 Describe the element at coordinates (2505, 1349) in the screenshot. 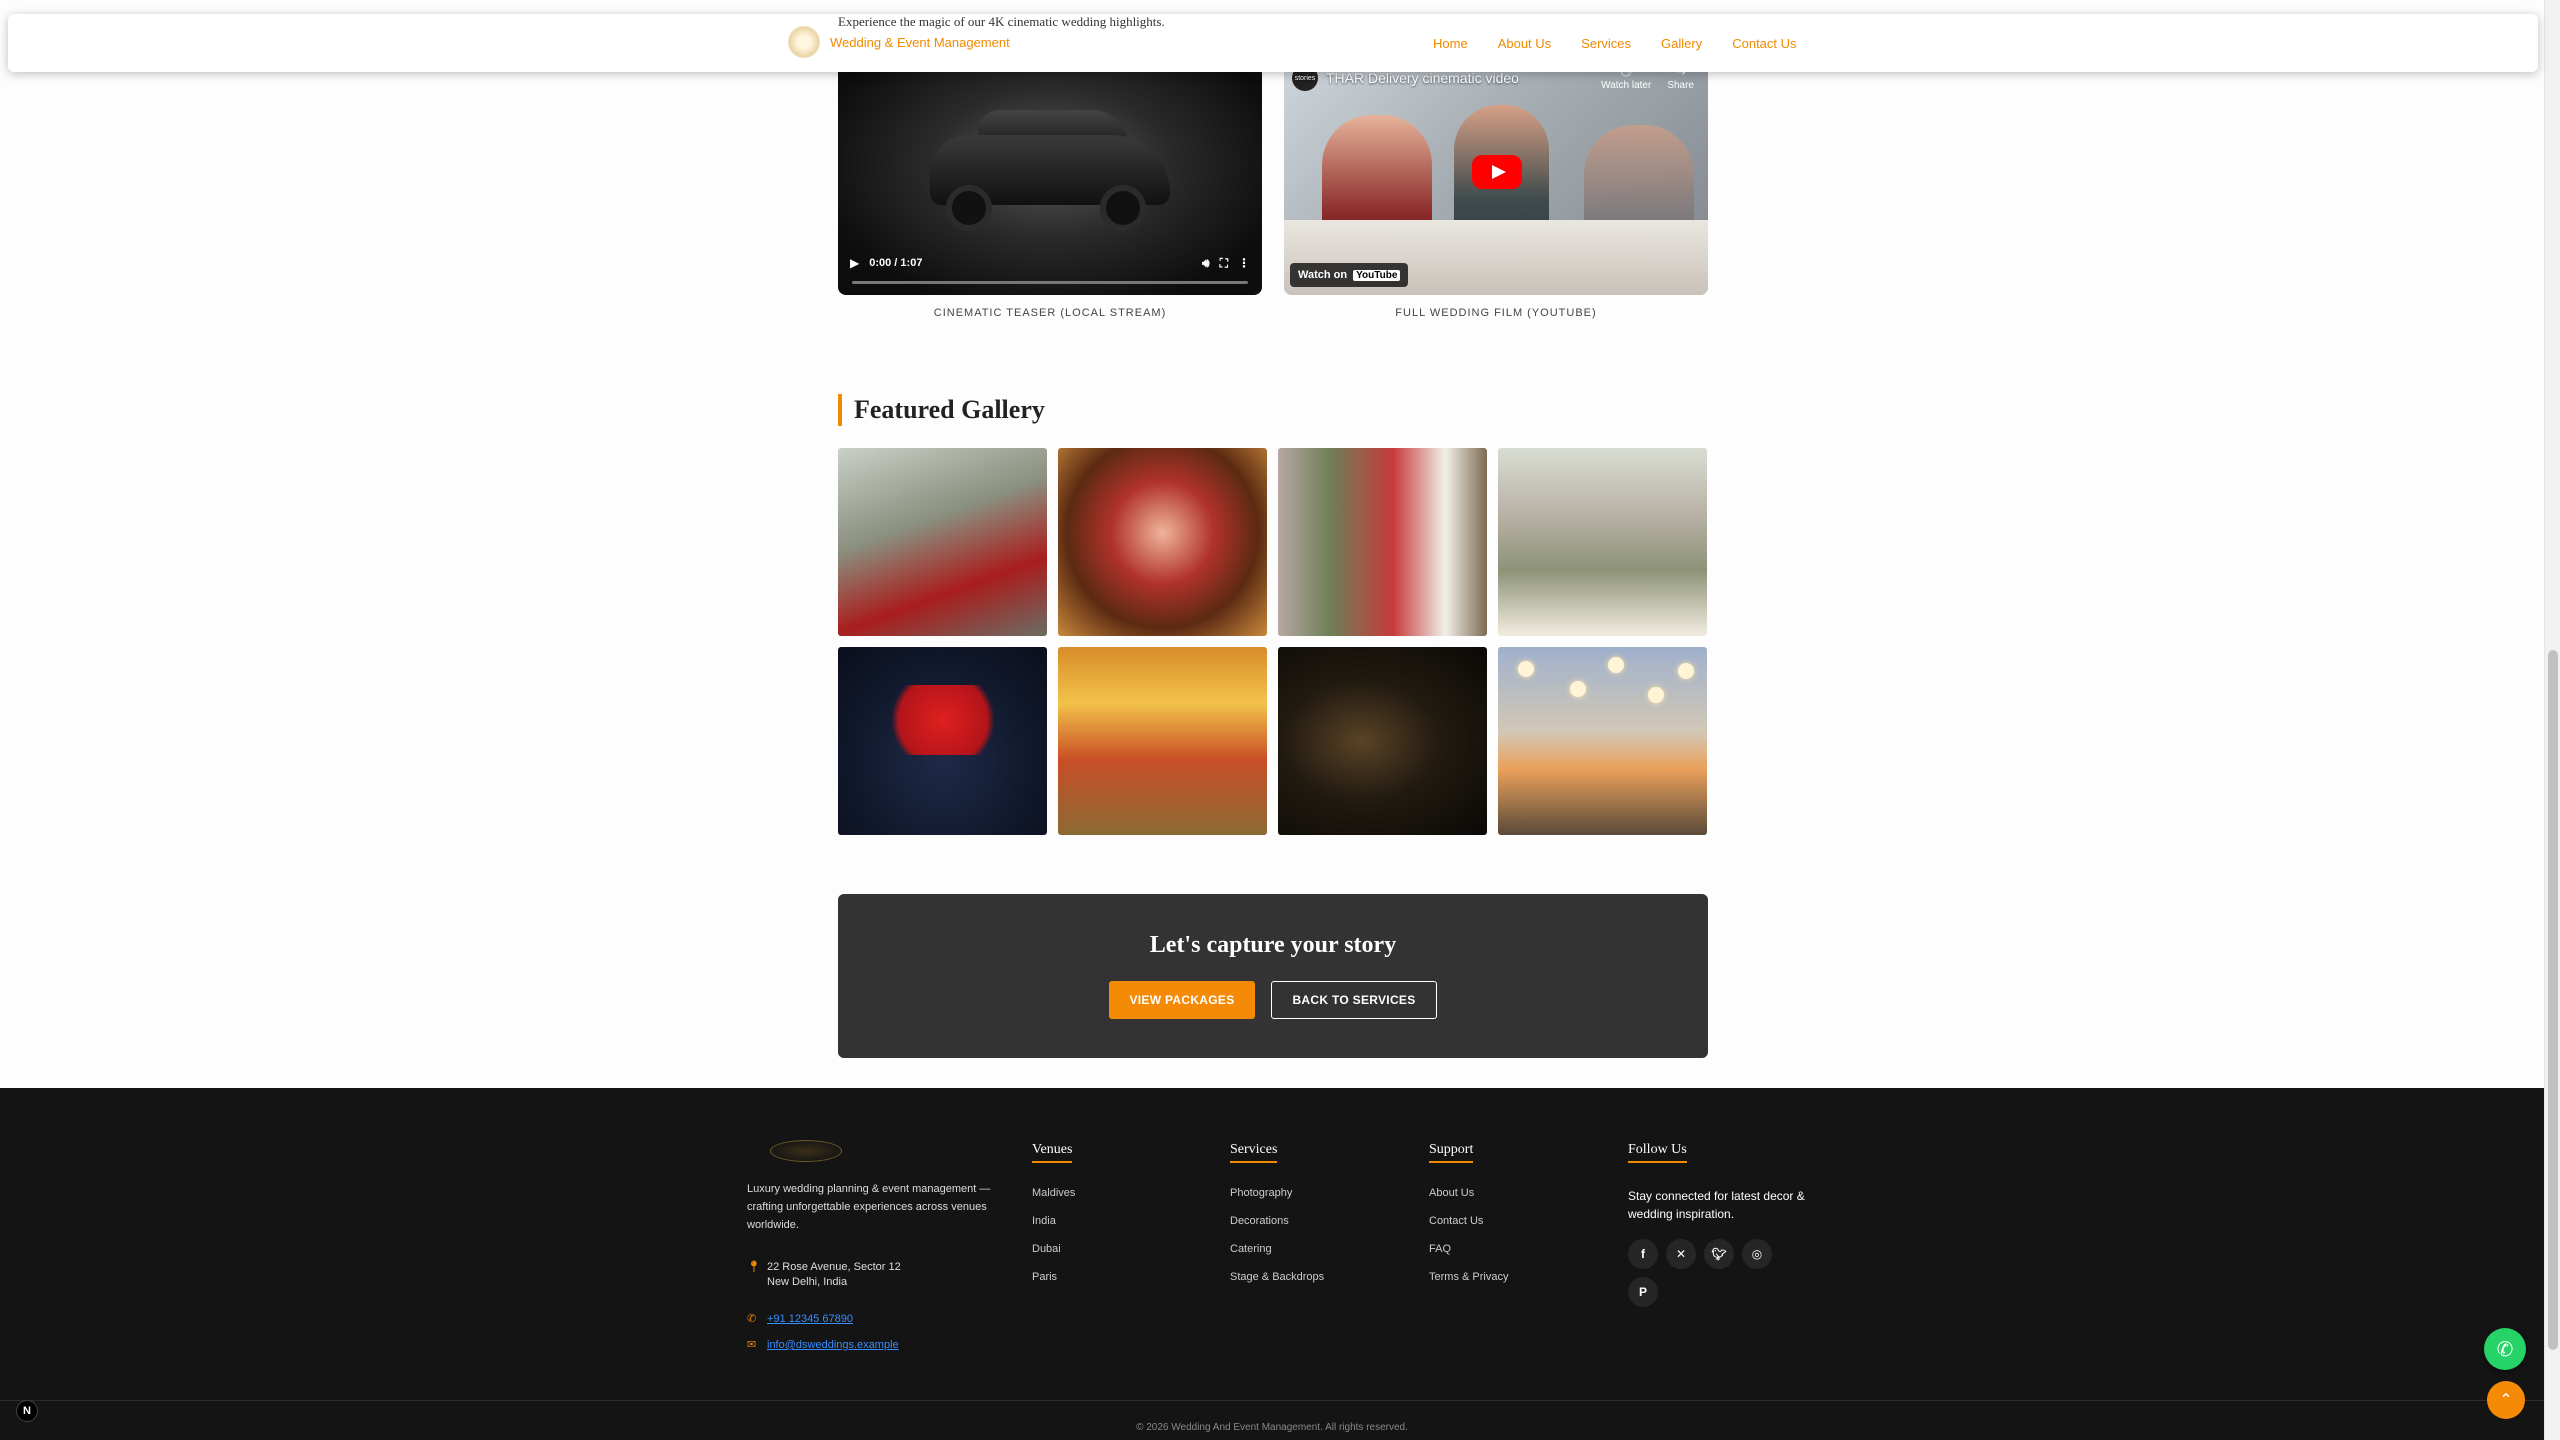

I see `whatsapp-icon: ✆` at that location.